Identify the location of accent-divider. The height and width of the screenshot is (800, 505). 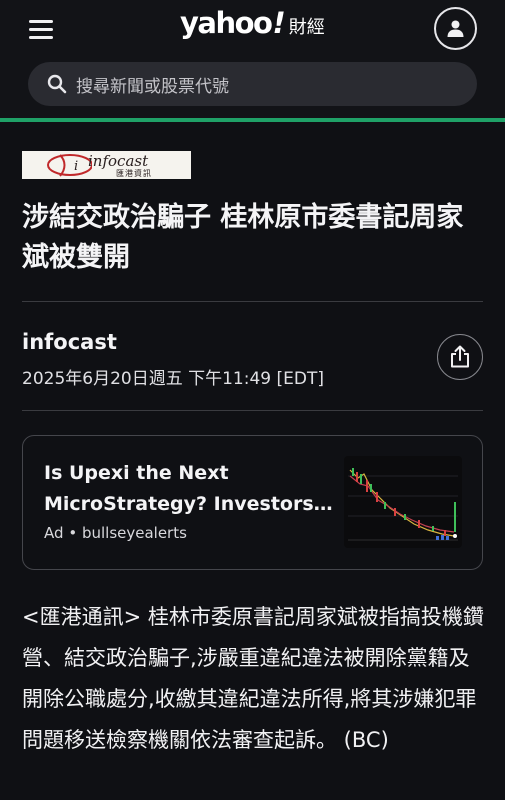
(252, 120).